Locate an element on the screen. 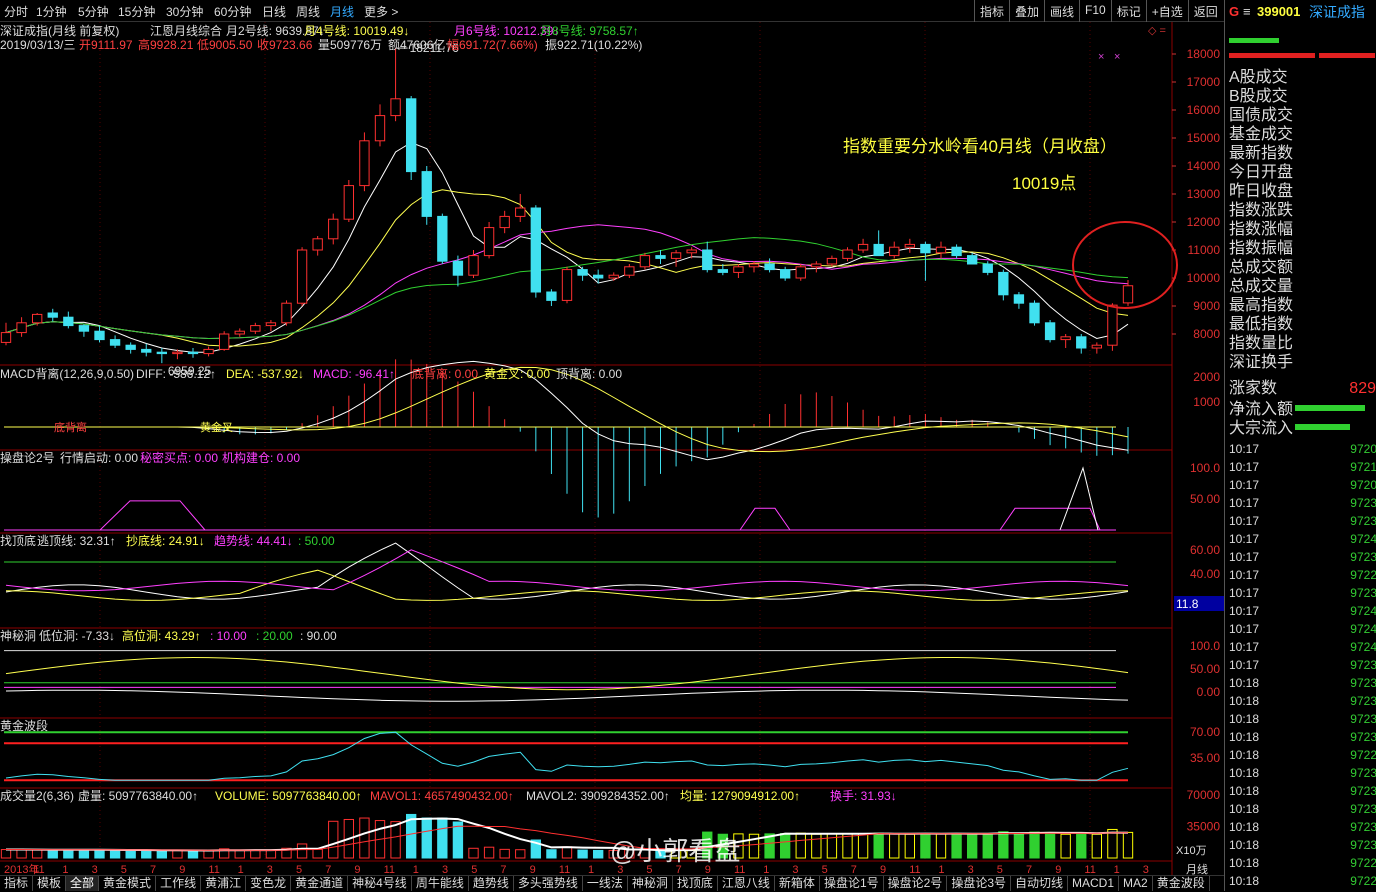 The height and width of the screenshot is (892, 1376). indicator-tab-22: MA2 is located at coordinates (1136, 883).